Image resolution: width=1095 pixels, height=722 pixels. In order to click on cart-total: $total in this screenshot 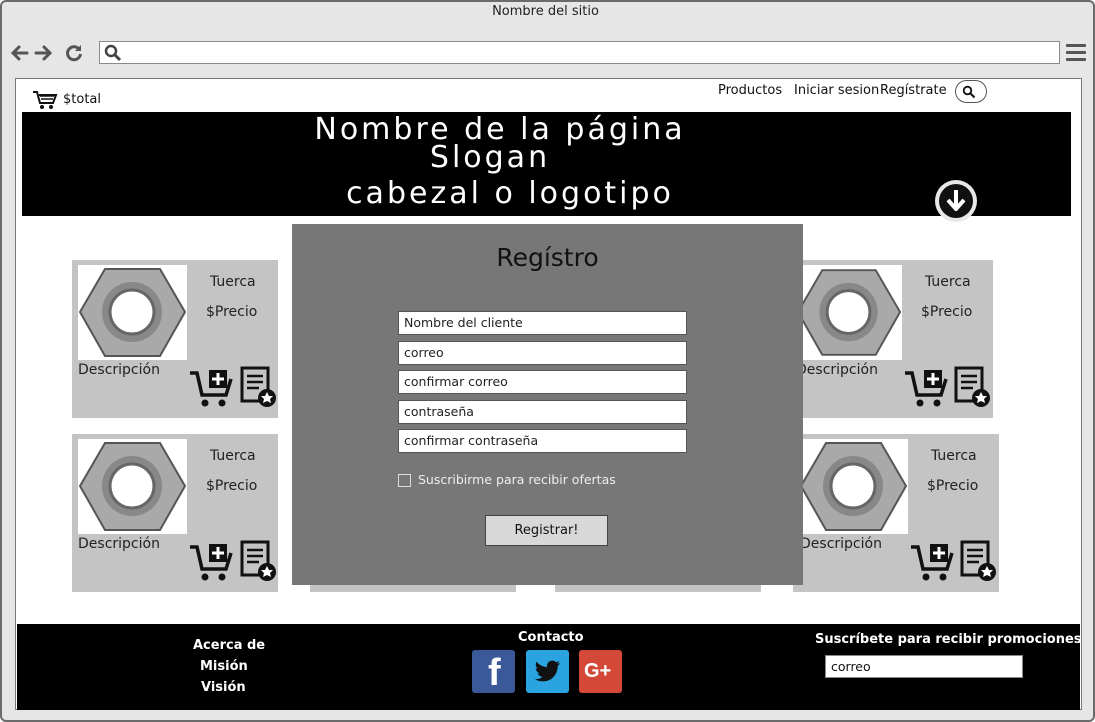, I will do `click(82, 99)`.